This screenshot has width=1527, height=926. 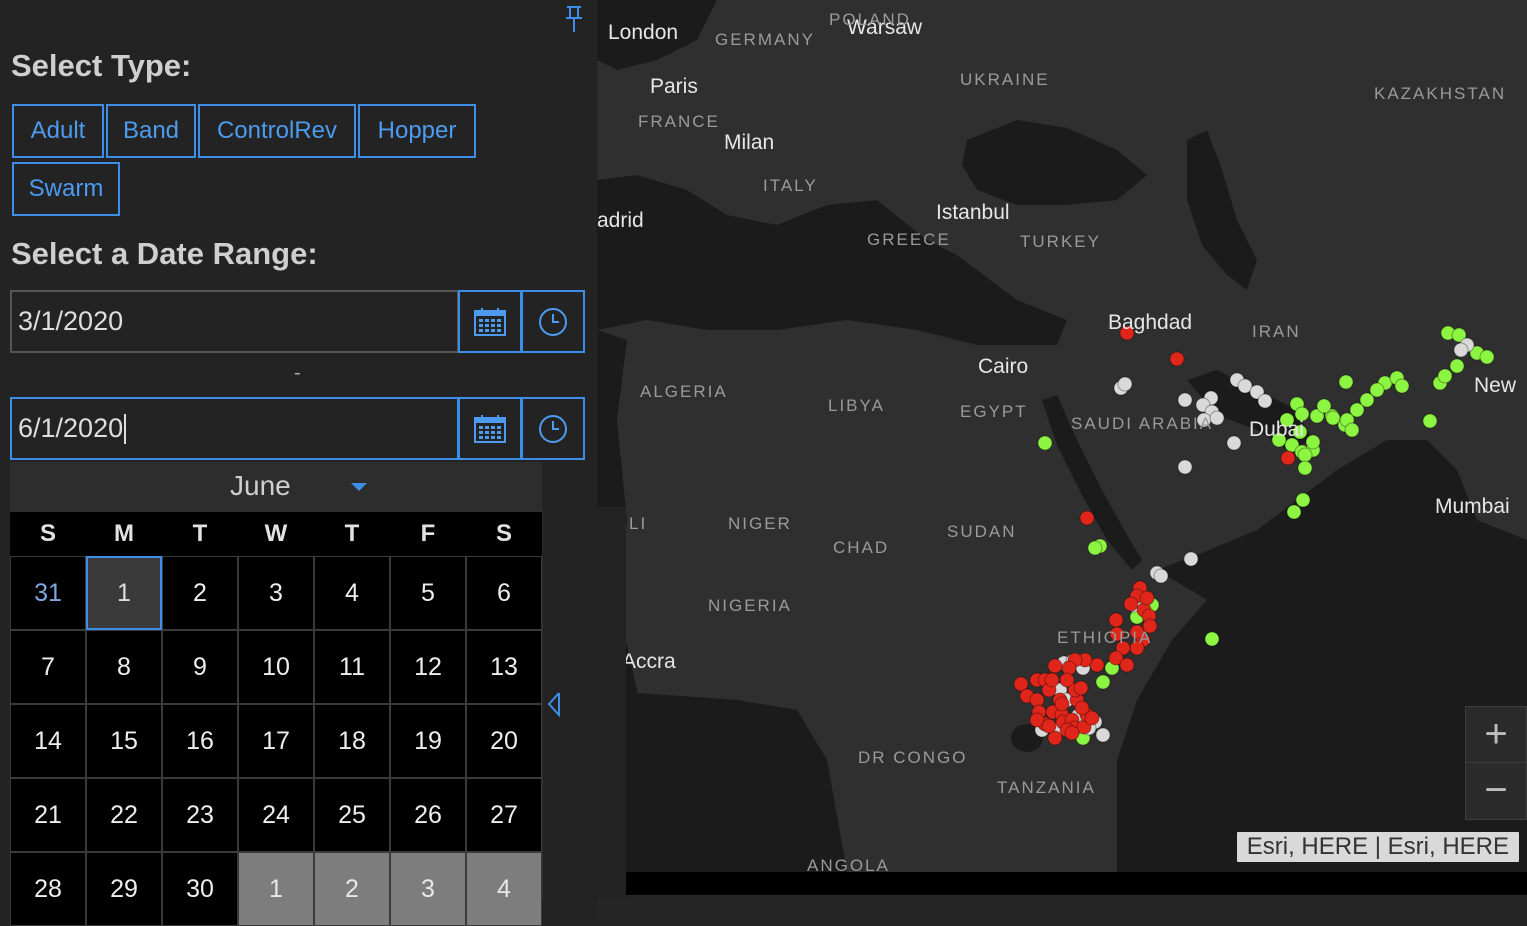 What do you see at coordinates (124, 815) in the screenshot?
I see `calendar-day: 22` at bounding box center [124, 815].